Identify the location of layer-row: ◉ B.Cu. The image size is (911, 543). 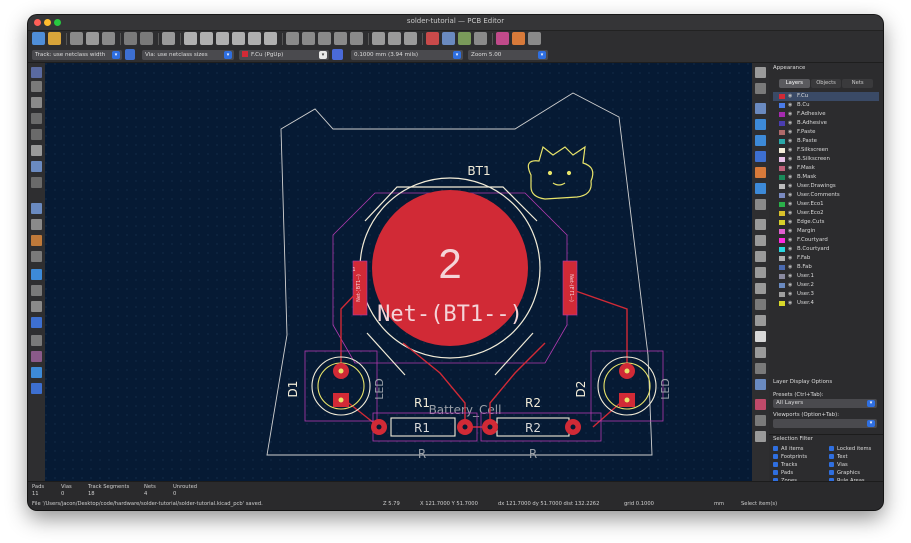
(826, 105).